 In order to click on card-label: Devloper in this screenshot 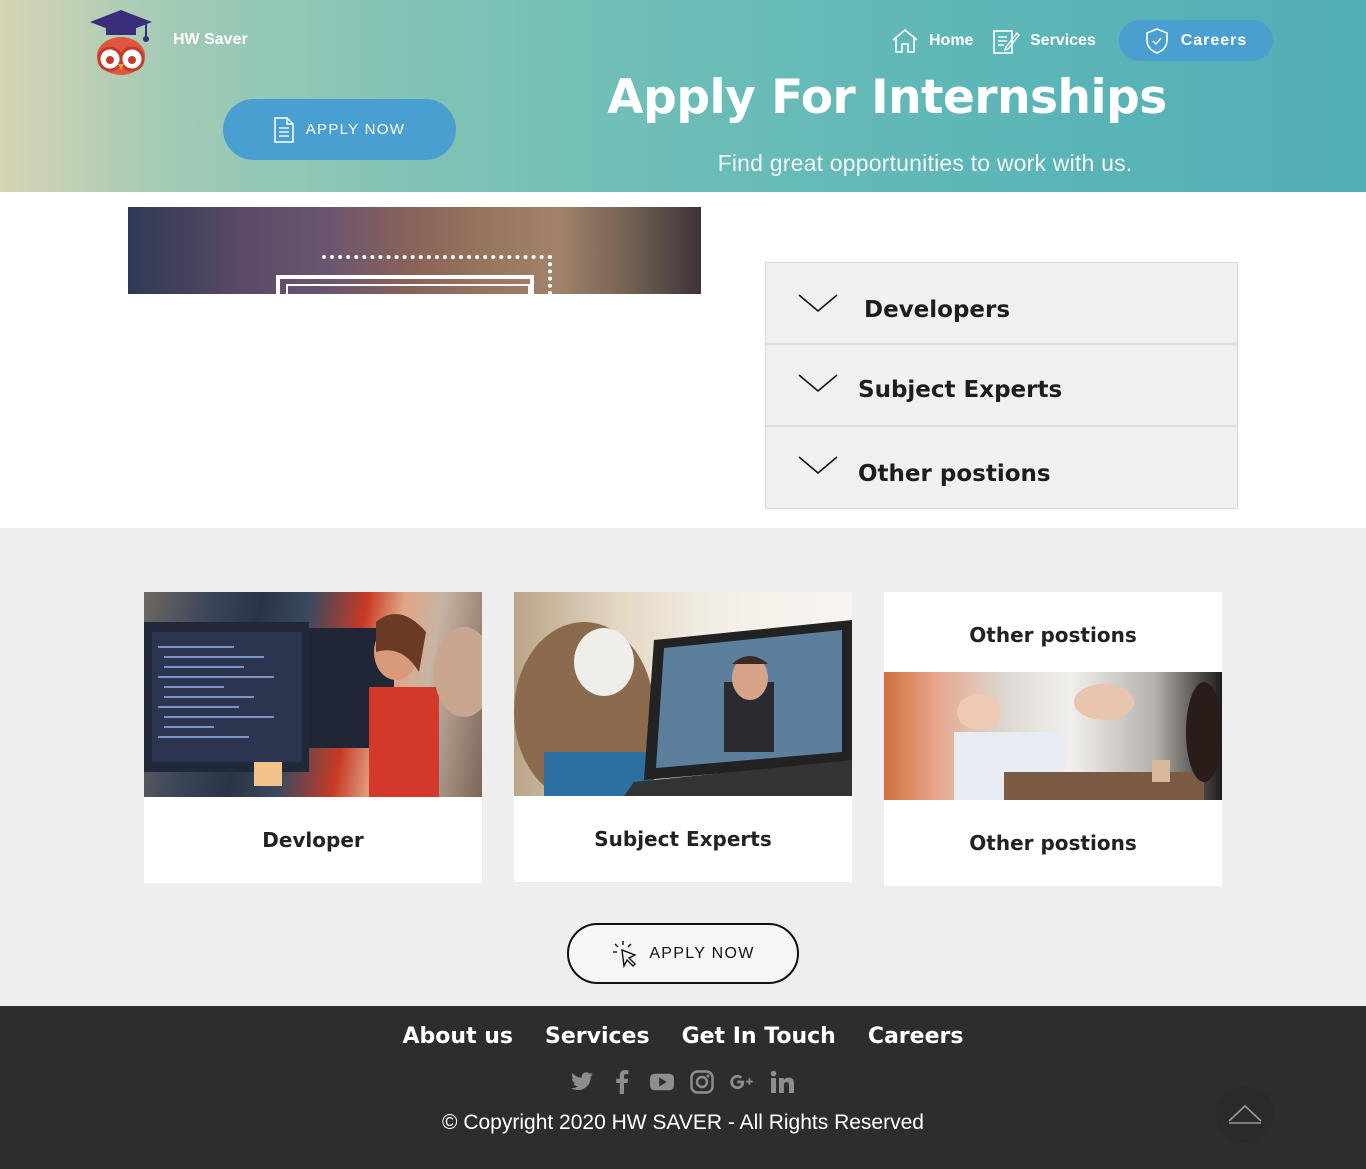, I will do `click(313, 840)`.